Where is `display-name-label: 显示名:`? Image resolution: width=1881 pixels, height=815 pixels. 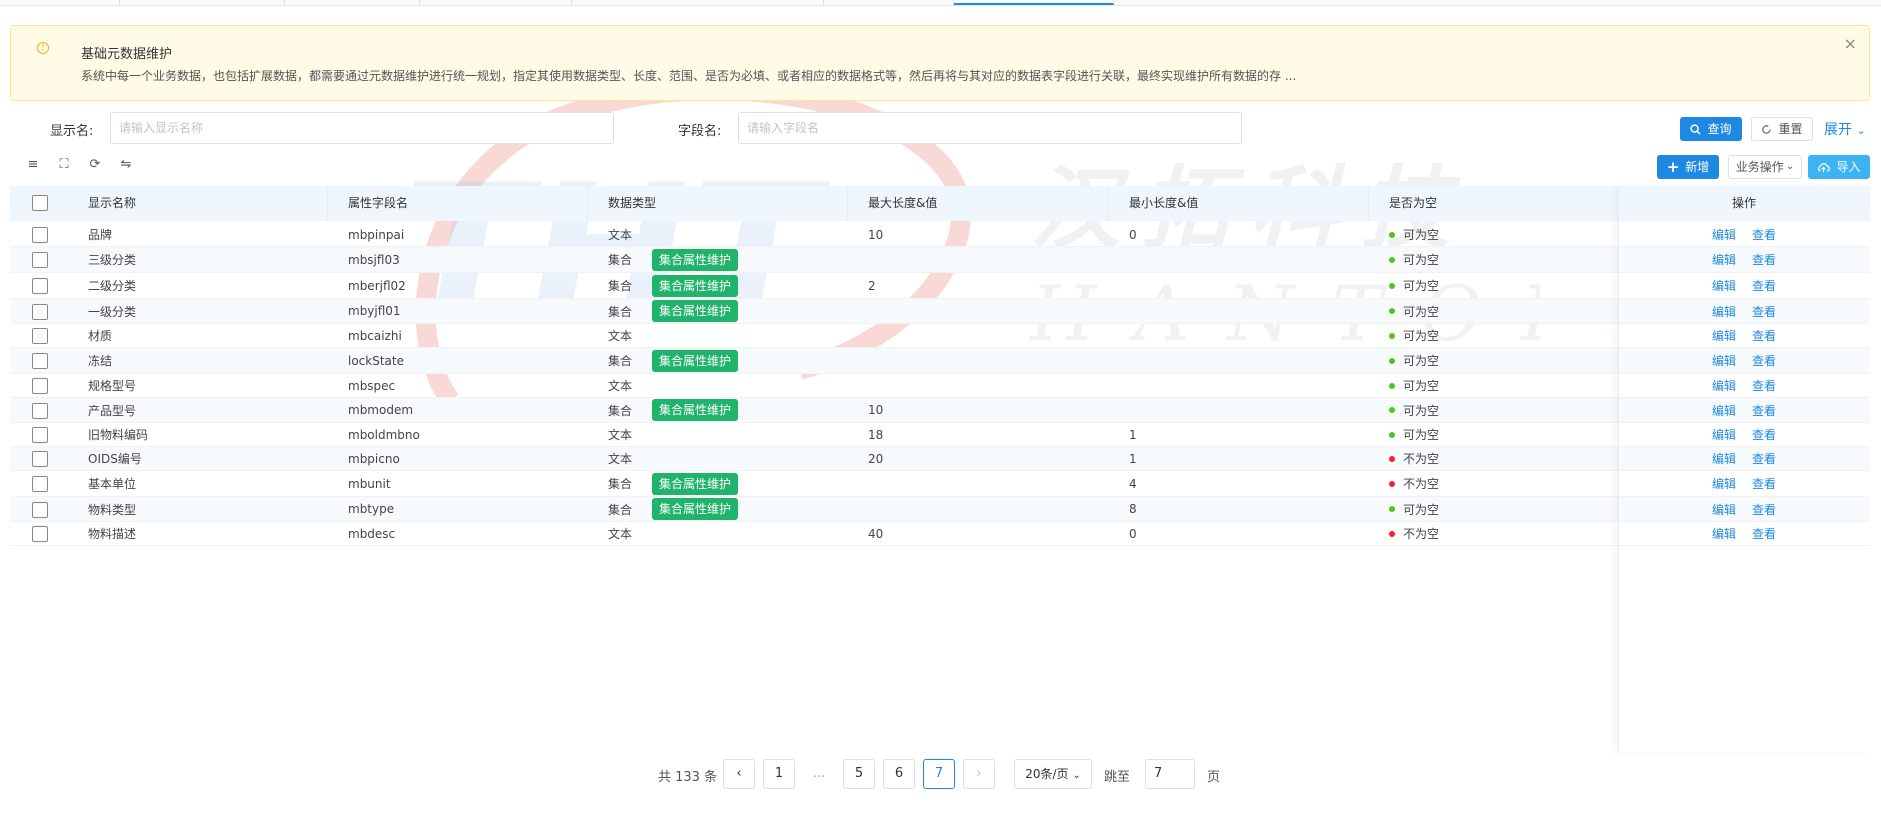 display-name-label: 显示名: is located at coordinates (72, 131).